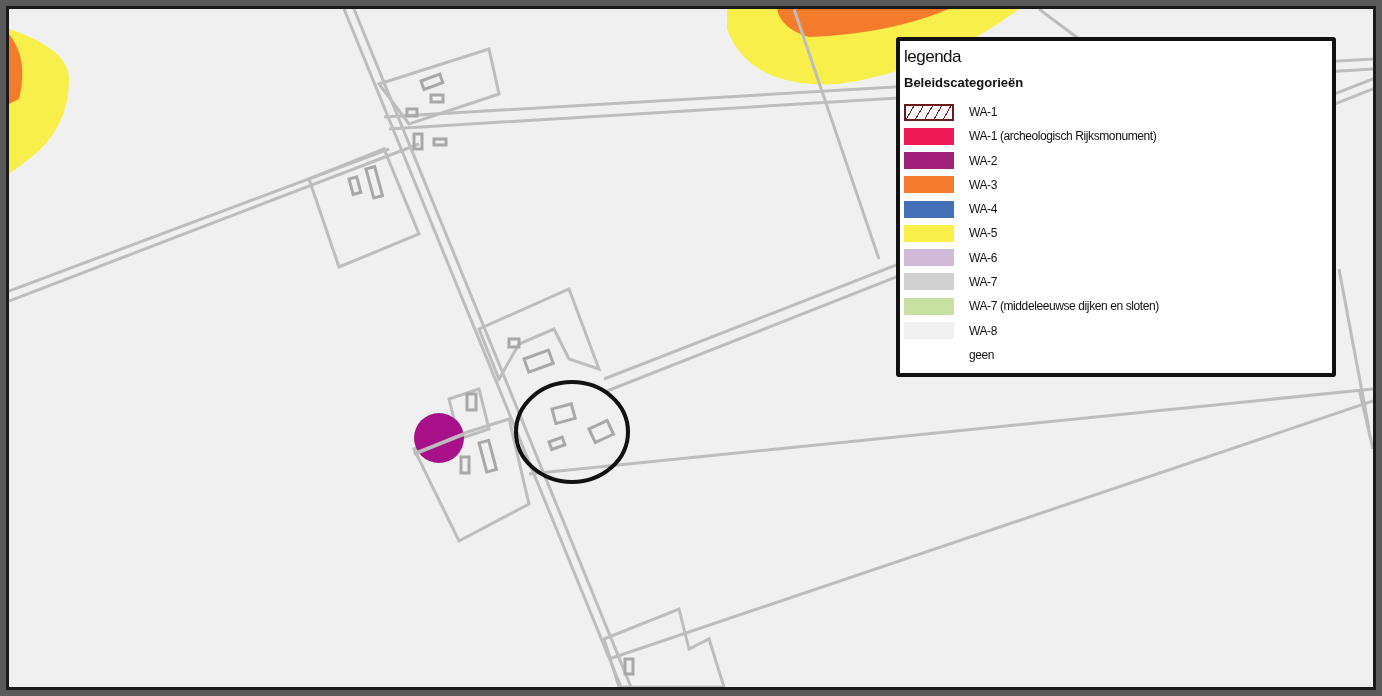  Describe the element at coordinates (983, 160) in the screenshot. I see `legend-label: WA-2` at that location.